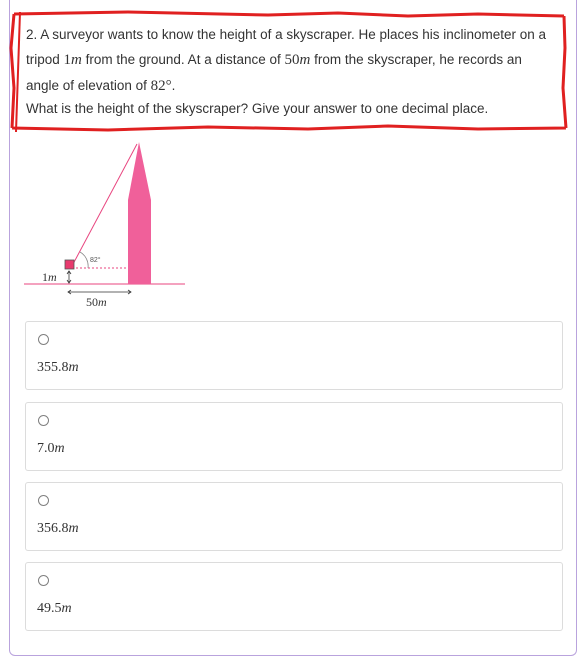 Image resolution: width=586 pixels, height=660 pixels. Describe the element at coordinates (139, 242) in the screenshot. I see `skyscraper-body` at that location.